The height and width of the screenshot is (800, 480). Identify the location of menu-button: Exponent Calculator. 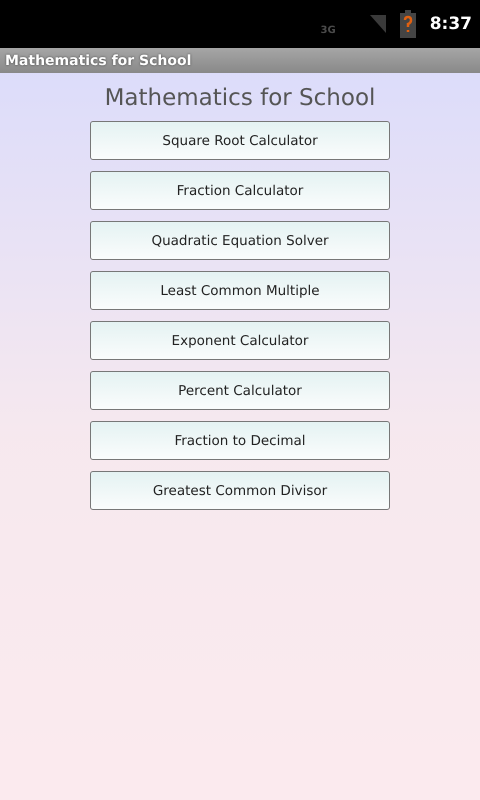
(240, 340).